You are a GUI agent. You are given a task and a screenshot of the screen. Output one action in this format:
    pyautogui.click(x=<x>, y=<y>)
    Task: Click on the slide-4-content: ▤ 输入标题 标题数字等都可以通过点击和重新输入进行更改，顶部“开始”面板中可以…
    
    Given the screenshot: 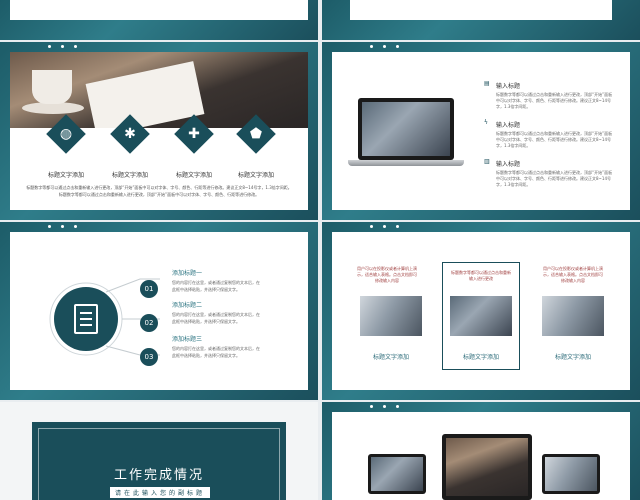 What is the action you would take?
    pyautogui.click(x=481, y=131)
    